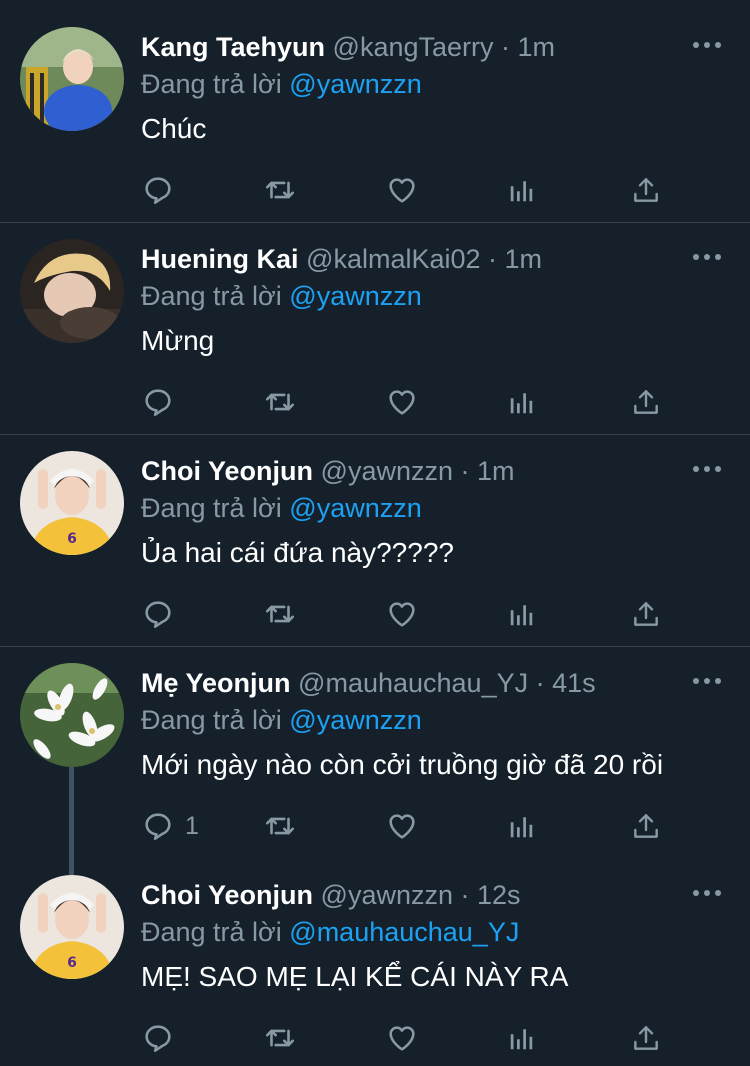 The width and height of the screenshot is (750, 1066). What do you see at coordinates (404, 932) in the screenshot?
I see `mention-link: @mauhauchau_YJ` at bounding box center [404, 932].